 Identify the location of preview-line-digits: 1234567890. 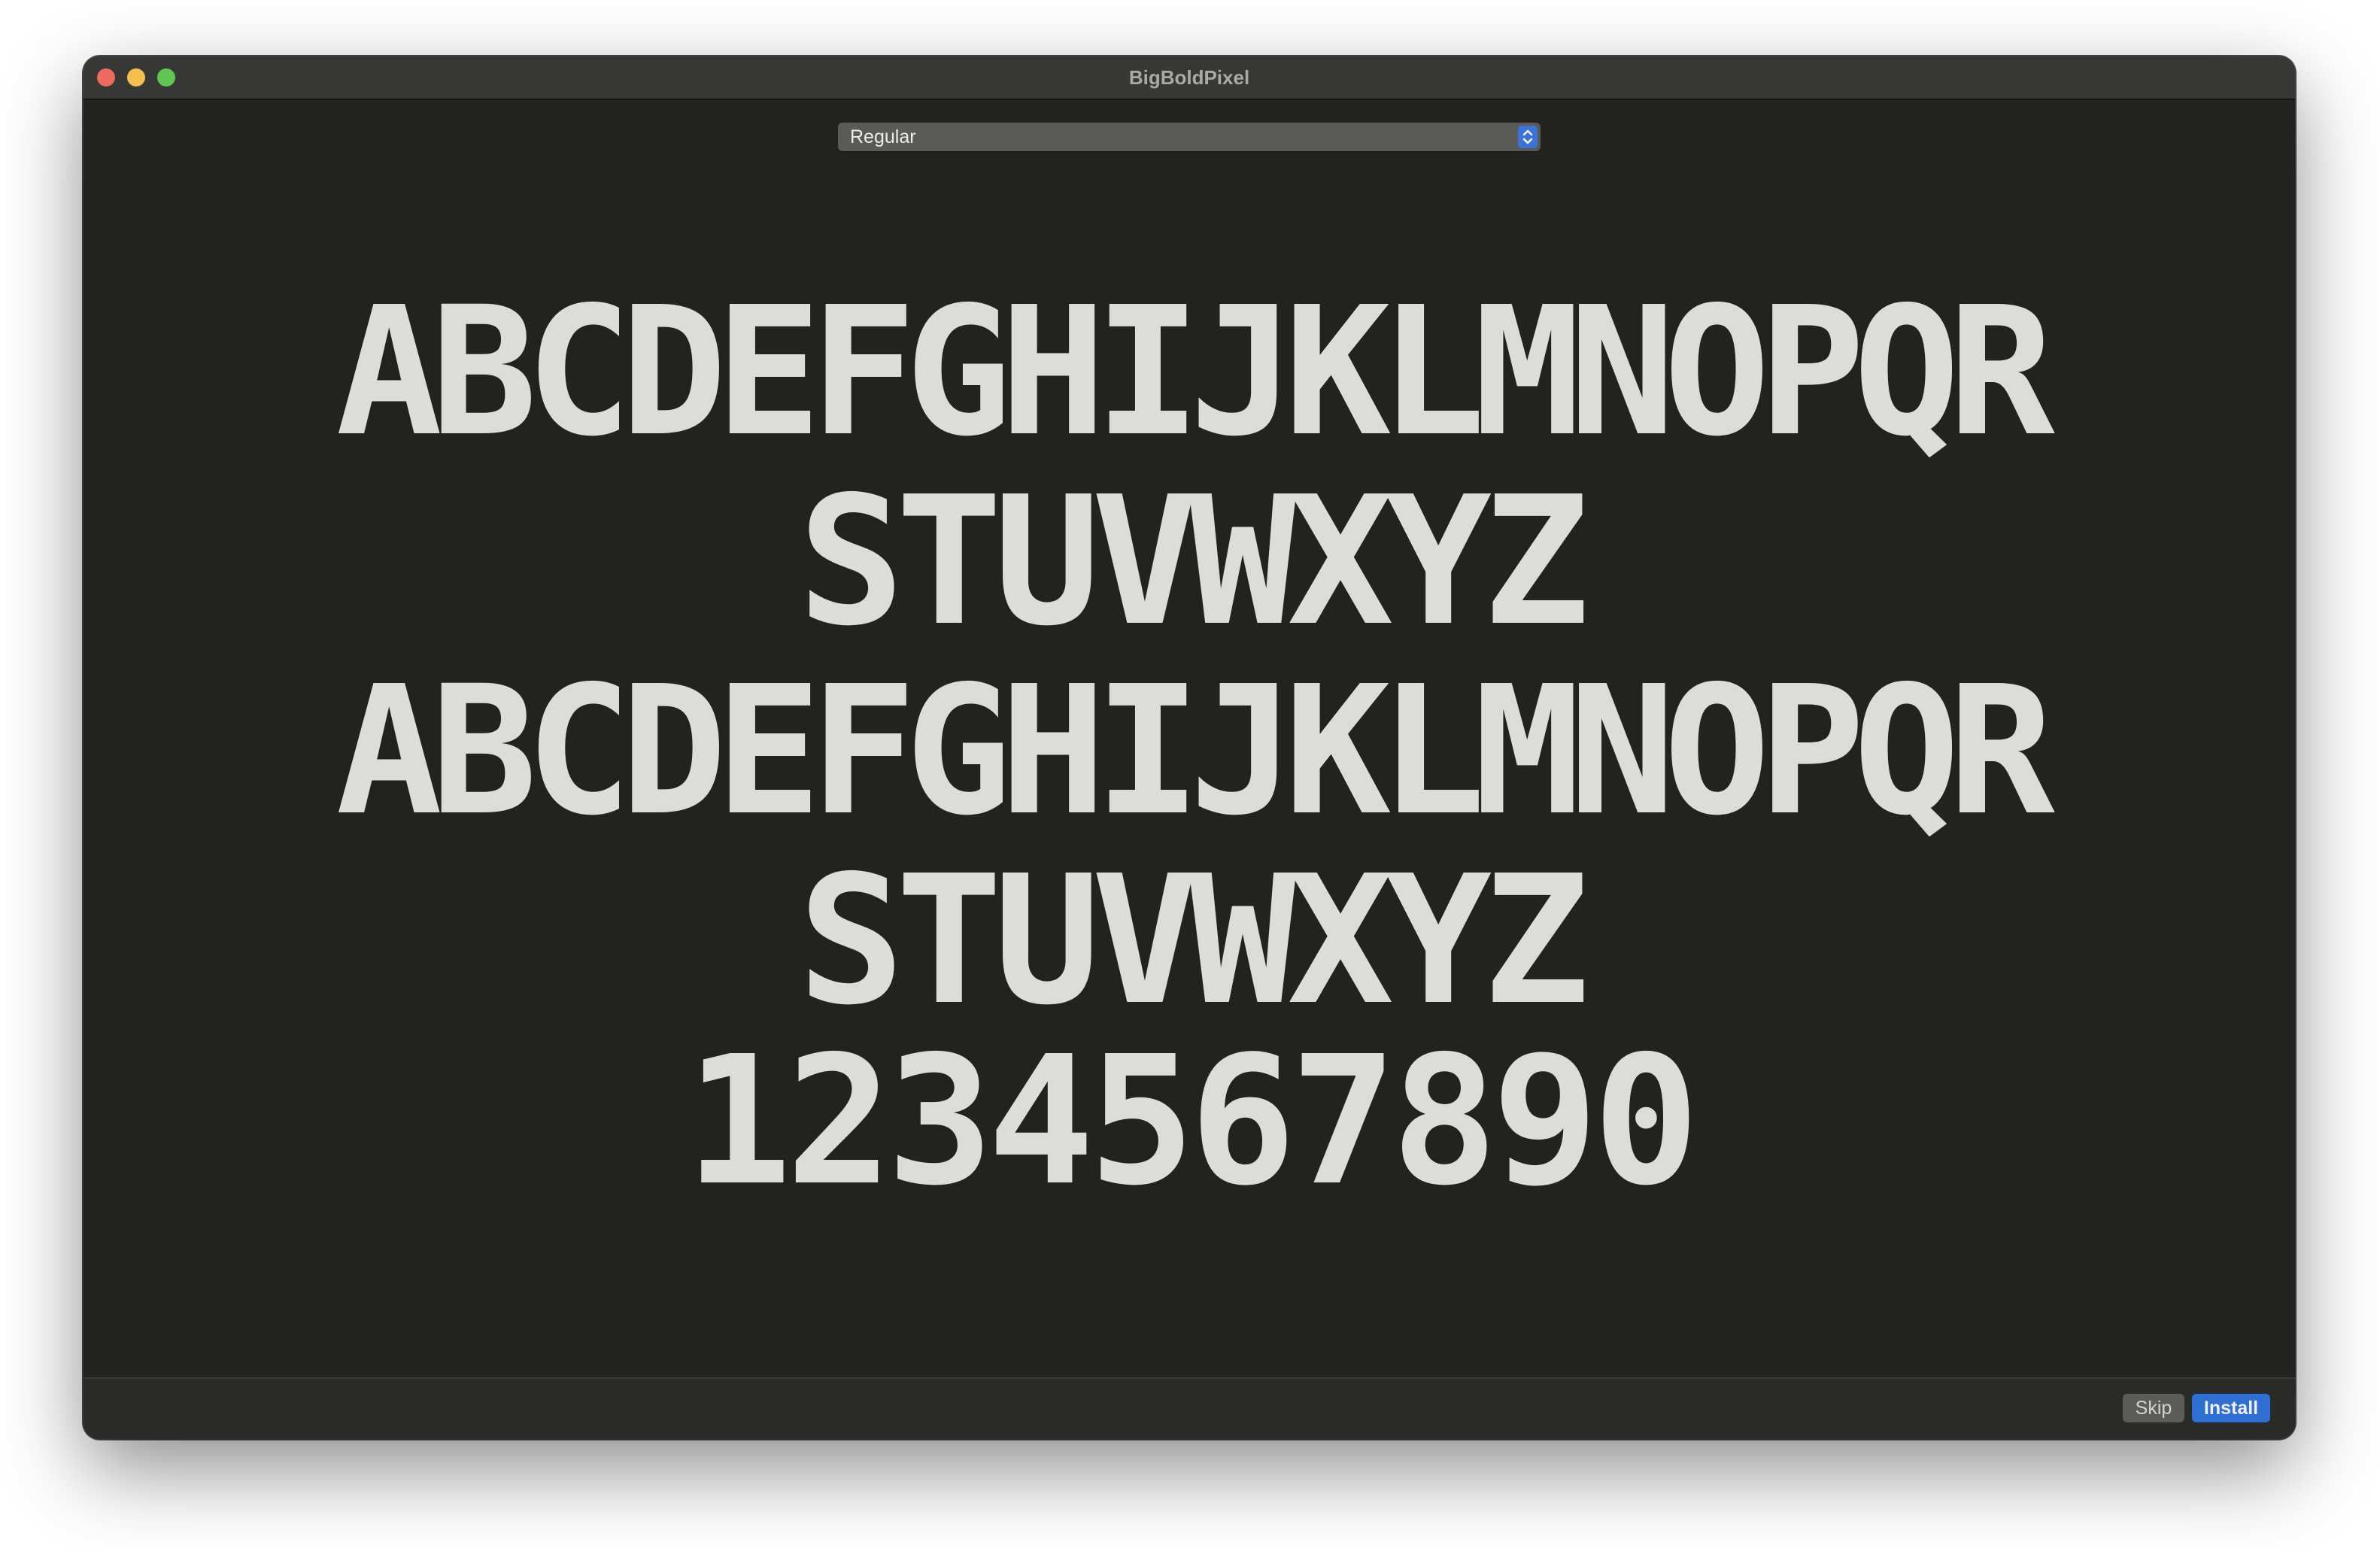
(1192, 1122).